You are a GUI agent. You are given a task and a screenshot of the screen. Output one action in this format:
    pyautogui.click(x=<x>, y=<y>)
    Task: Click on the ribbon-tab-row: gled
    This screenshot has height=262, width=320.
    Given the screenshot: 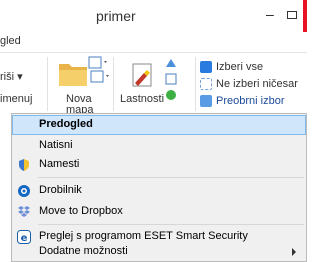 What is the action you would take?
    pyautogui.click(x=153, y=42)
    